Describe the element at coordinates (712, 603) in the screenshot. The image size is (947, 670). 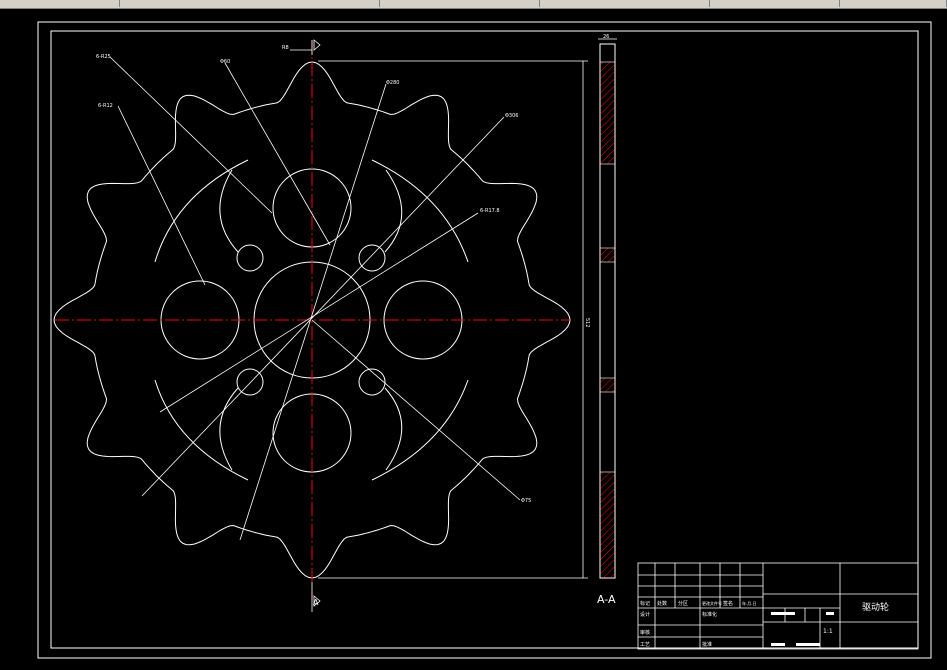
I see `tb-change: 更改文件号` at that location.